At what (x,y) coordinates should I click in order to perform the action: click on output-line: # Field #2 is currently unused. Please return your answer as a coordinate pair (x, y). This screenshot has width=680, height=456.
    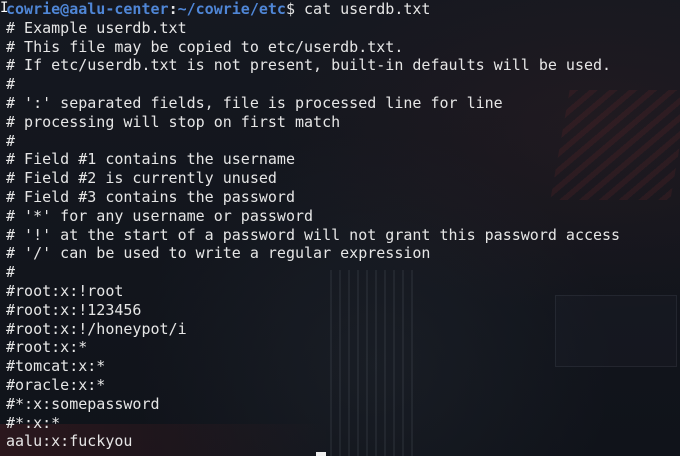
    Looking at the image, I should click on (141, 178).